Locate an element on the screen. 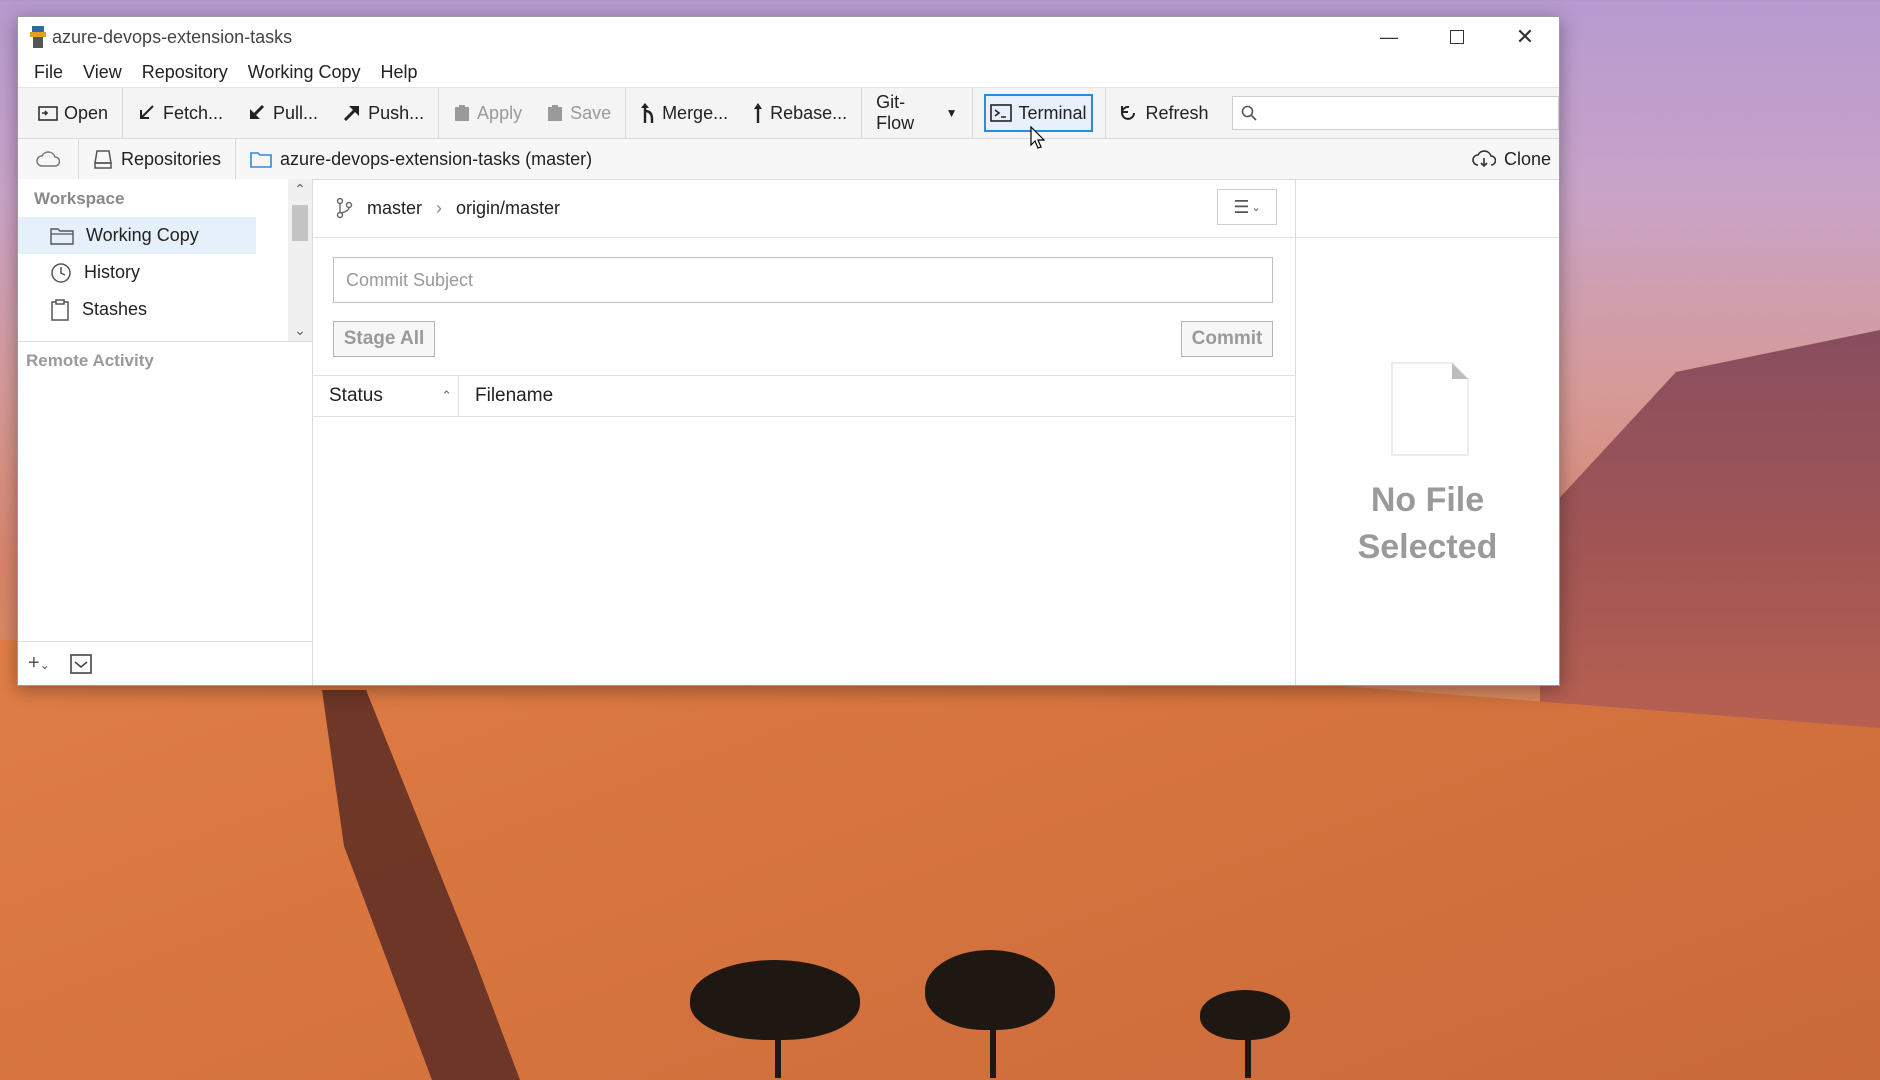 The width and height of the screenshot is (1880, 1080). close-button: ✕ is located at coordinates (1525, 37).